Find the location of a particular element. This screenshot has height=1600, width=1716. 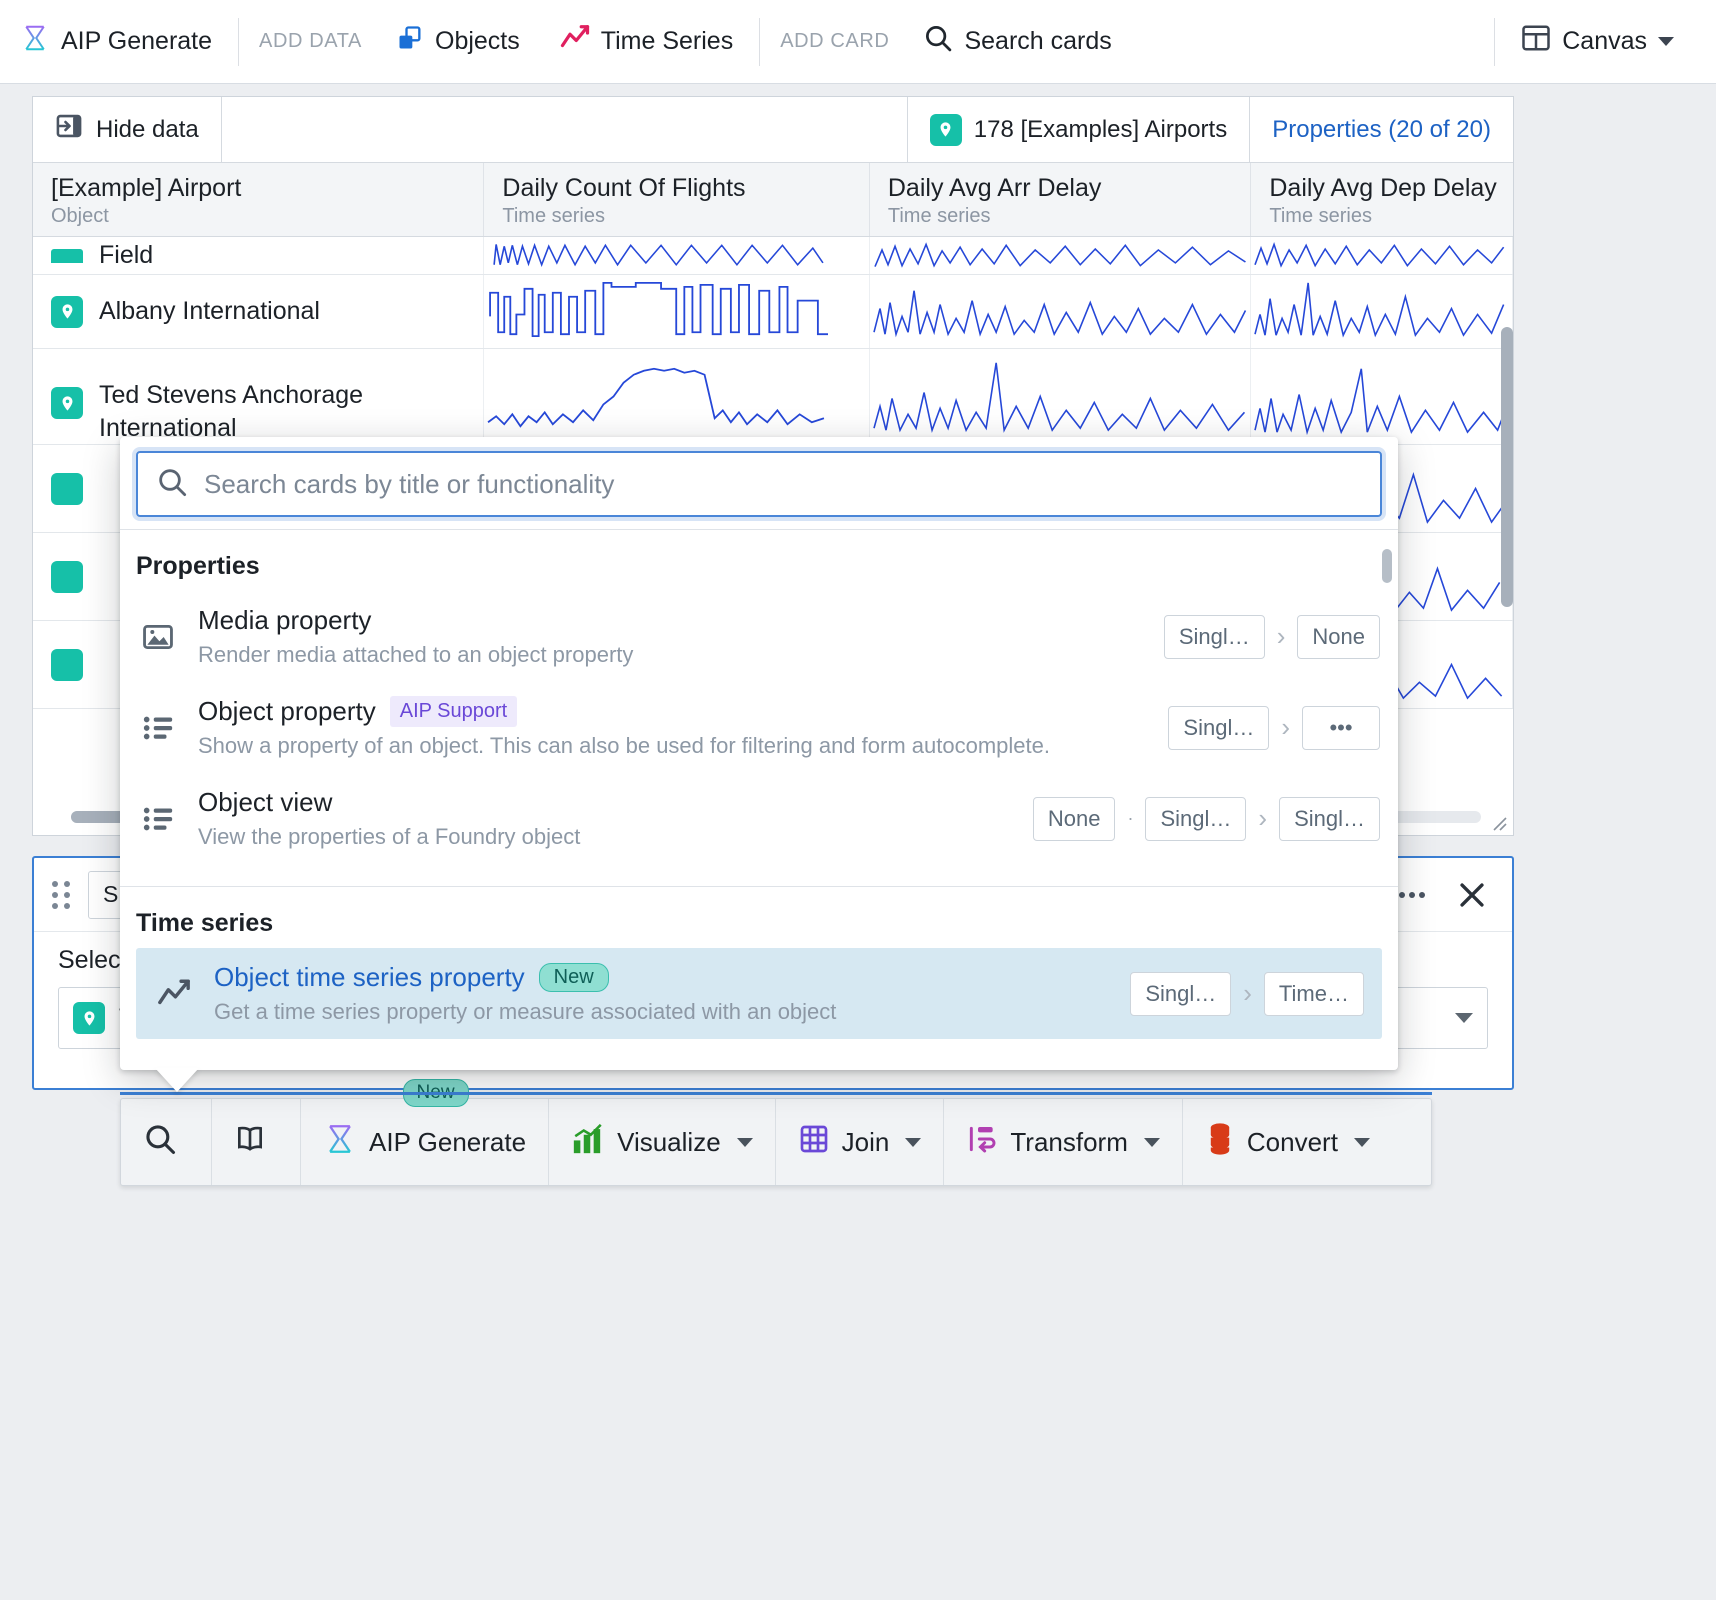

aip-generate-button: AIP Generate is located at coordinates (116, 42).